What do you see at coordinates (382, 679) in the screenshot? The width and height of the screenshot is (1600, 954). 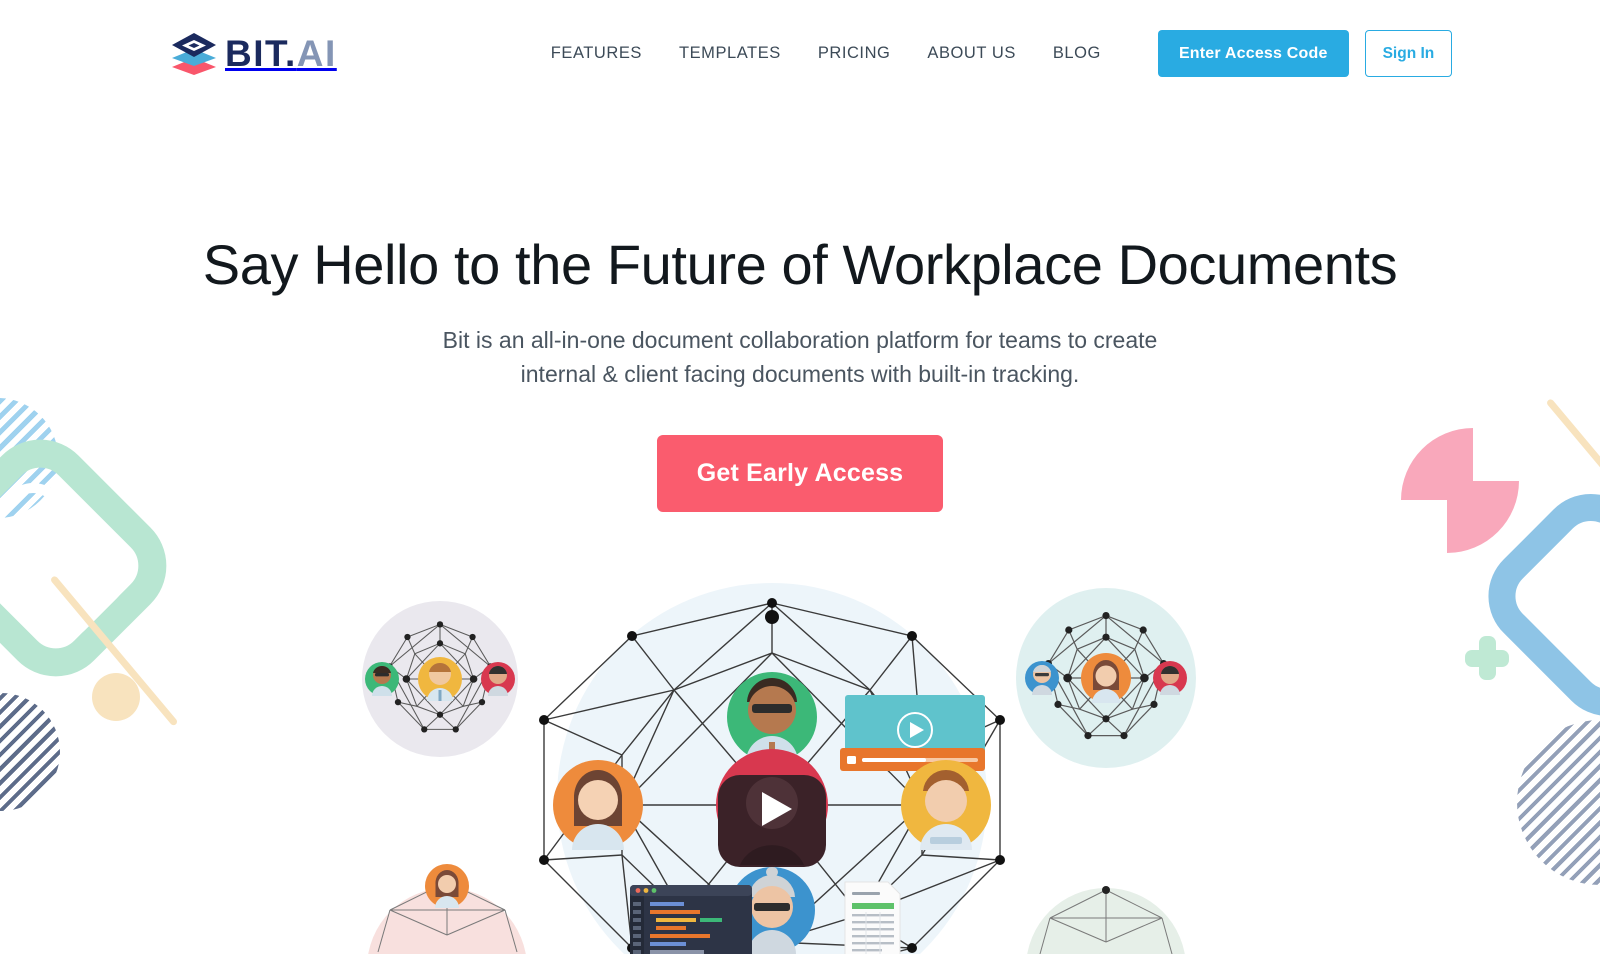 I see `avatar-green` at bounding box center [382, 679].